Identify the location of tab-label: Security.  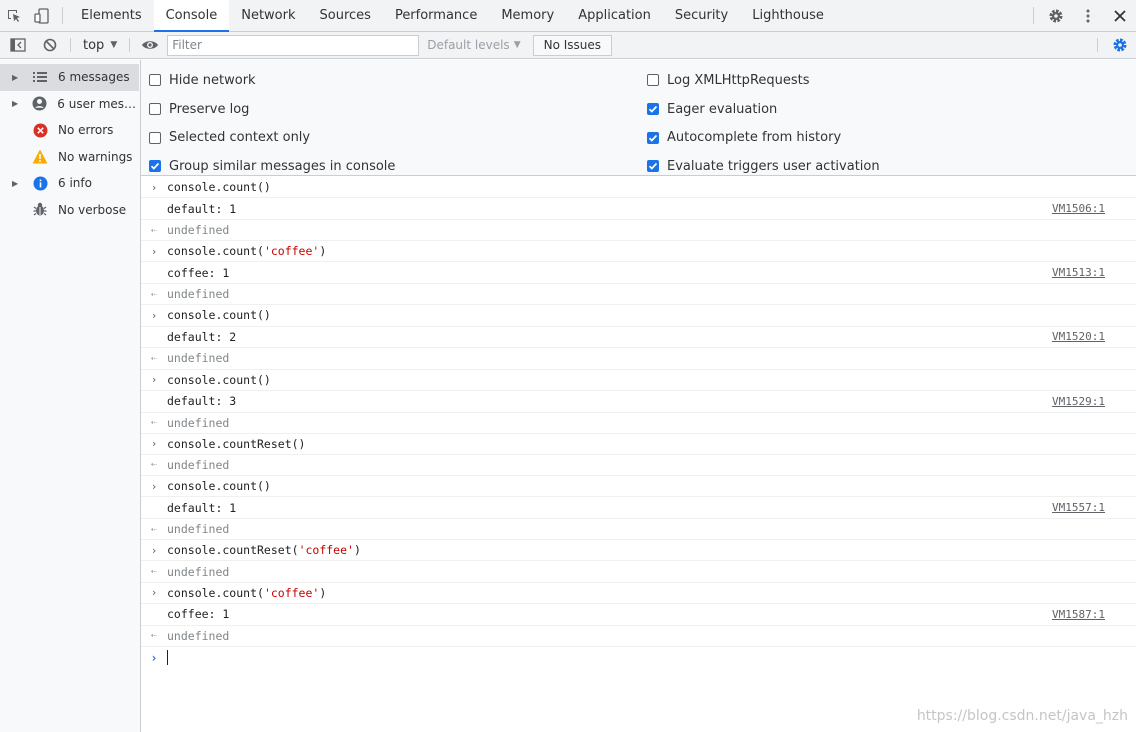
(701, 15).